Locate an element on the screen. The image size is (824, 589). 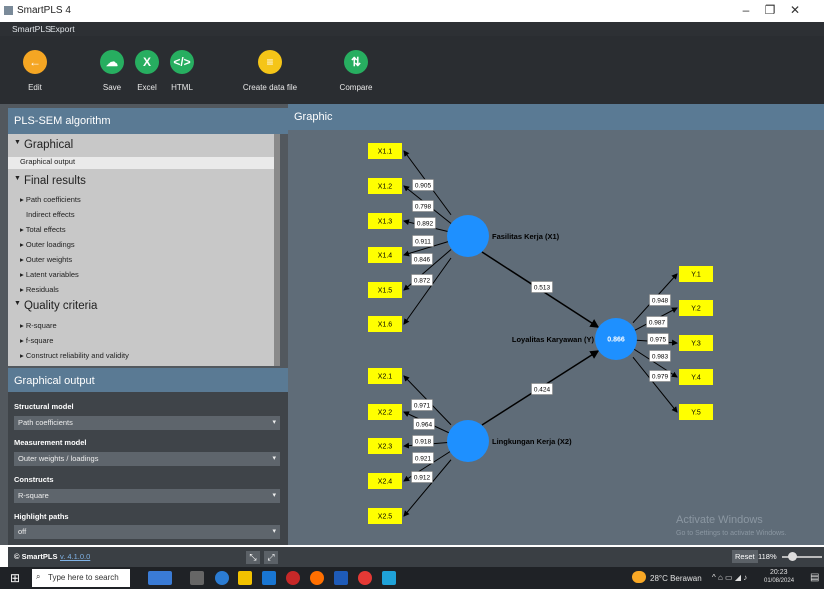
measurement-model-label: Measurement model is located at coordinates (50, 442).